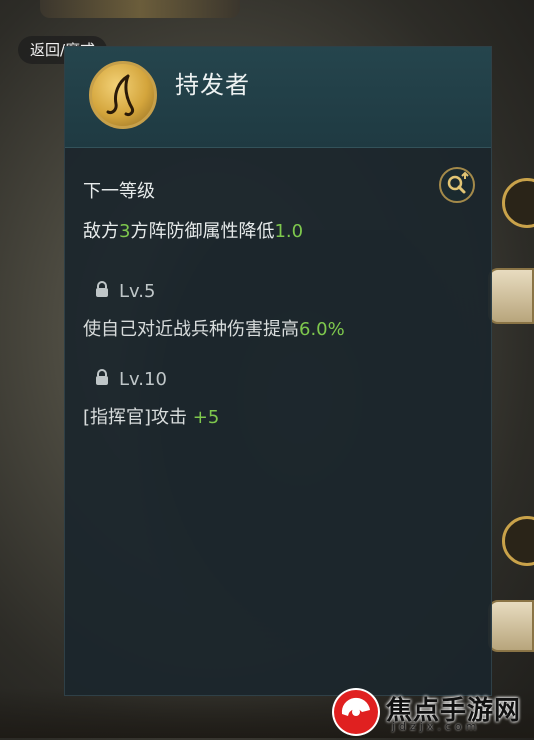 The image size is (534, 740). I want to click on level-10-desc: [指挥官]攻击 +5, so click(151, 416).